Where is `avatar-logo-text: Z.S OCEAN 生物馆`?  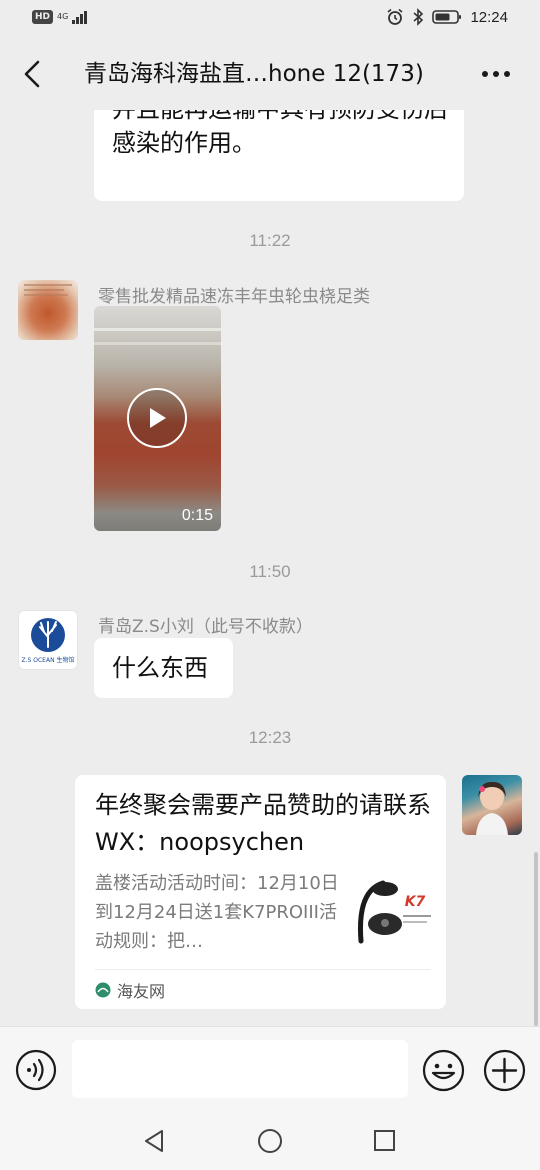 avatar-logo-text: Z.S OCEAN 生物馆 is located at coordinates (48, 660).